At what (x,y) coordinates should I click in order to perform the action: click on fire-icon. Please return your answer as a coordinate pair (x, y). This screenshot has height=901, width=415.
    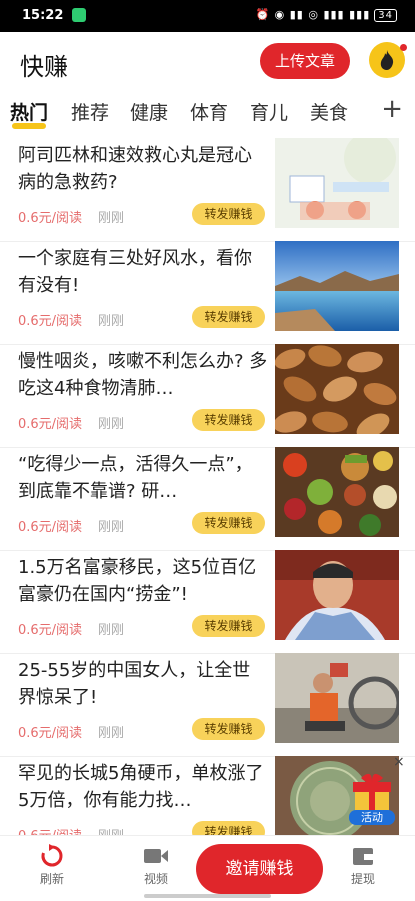
    Looking at the image, I should click on (387, 60).